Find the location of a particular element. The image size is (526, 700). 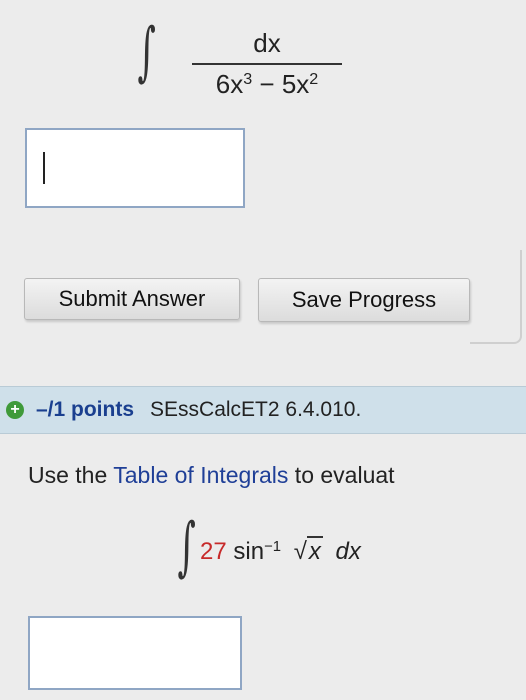

submit-answer-button: Submit Answer is located at coordinates (132, 299).